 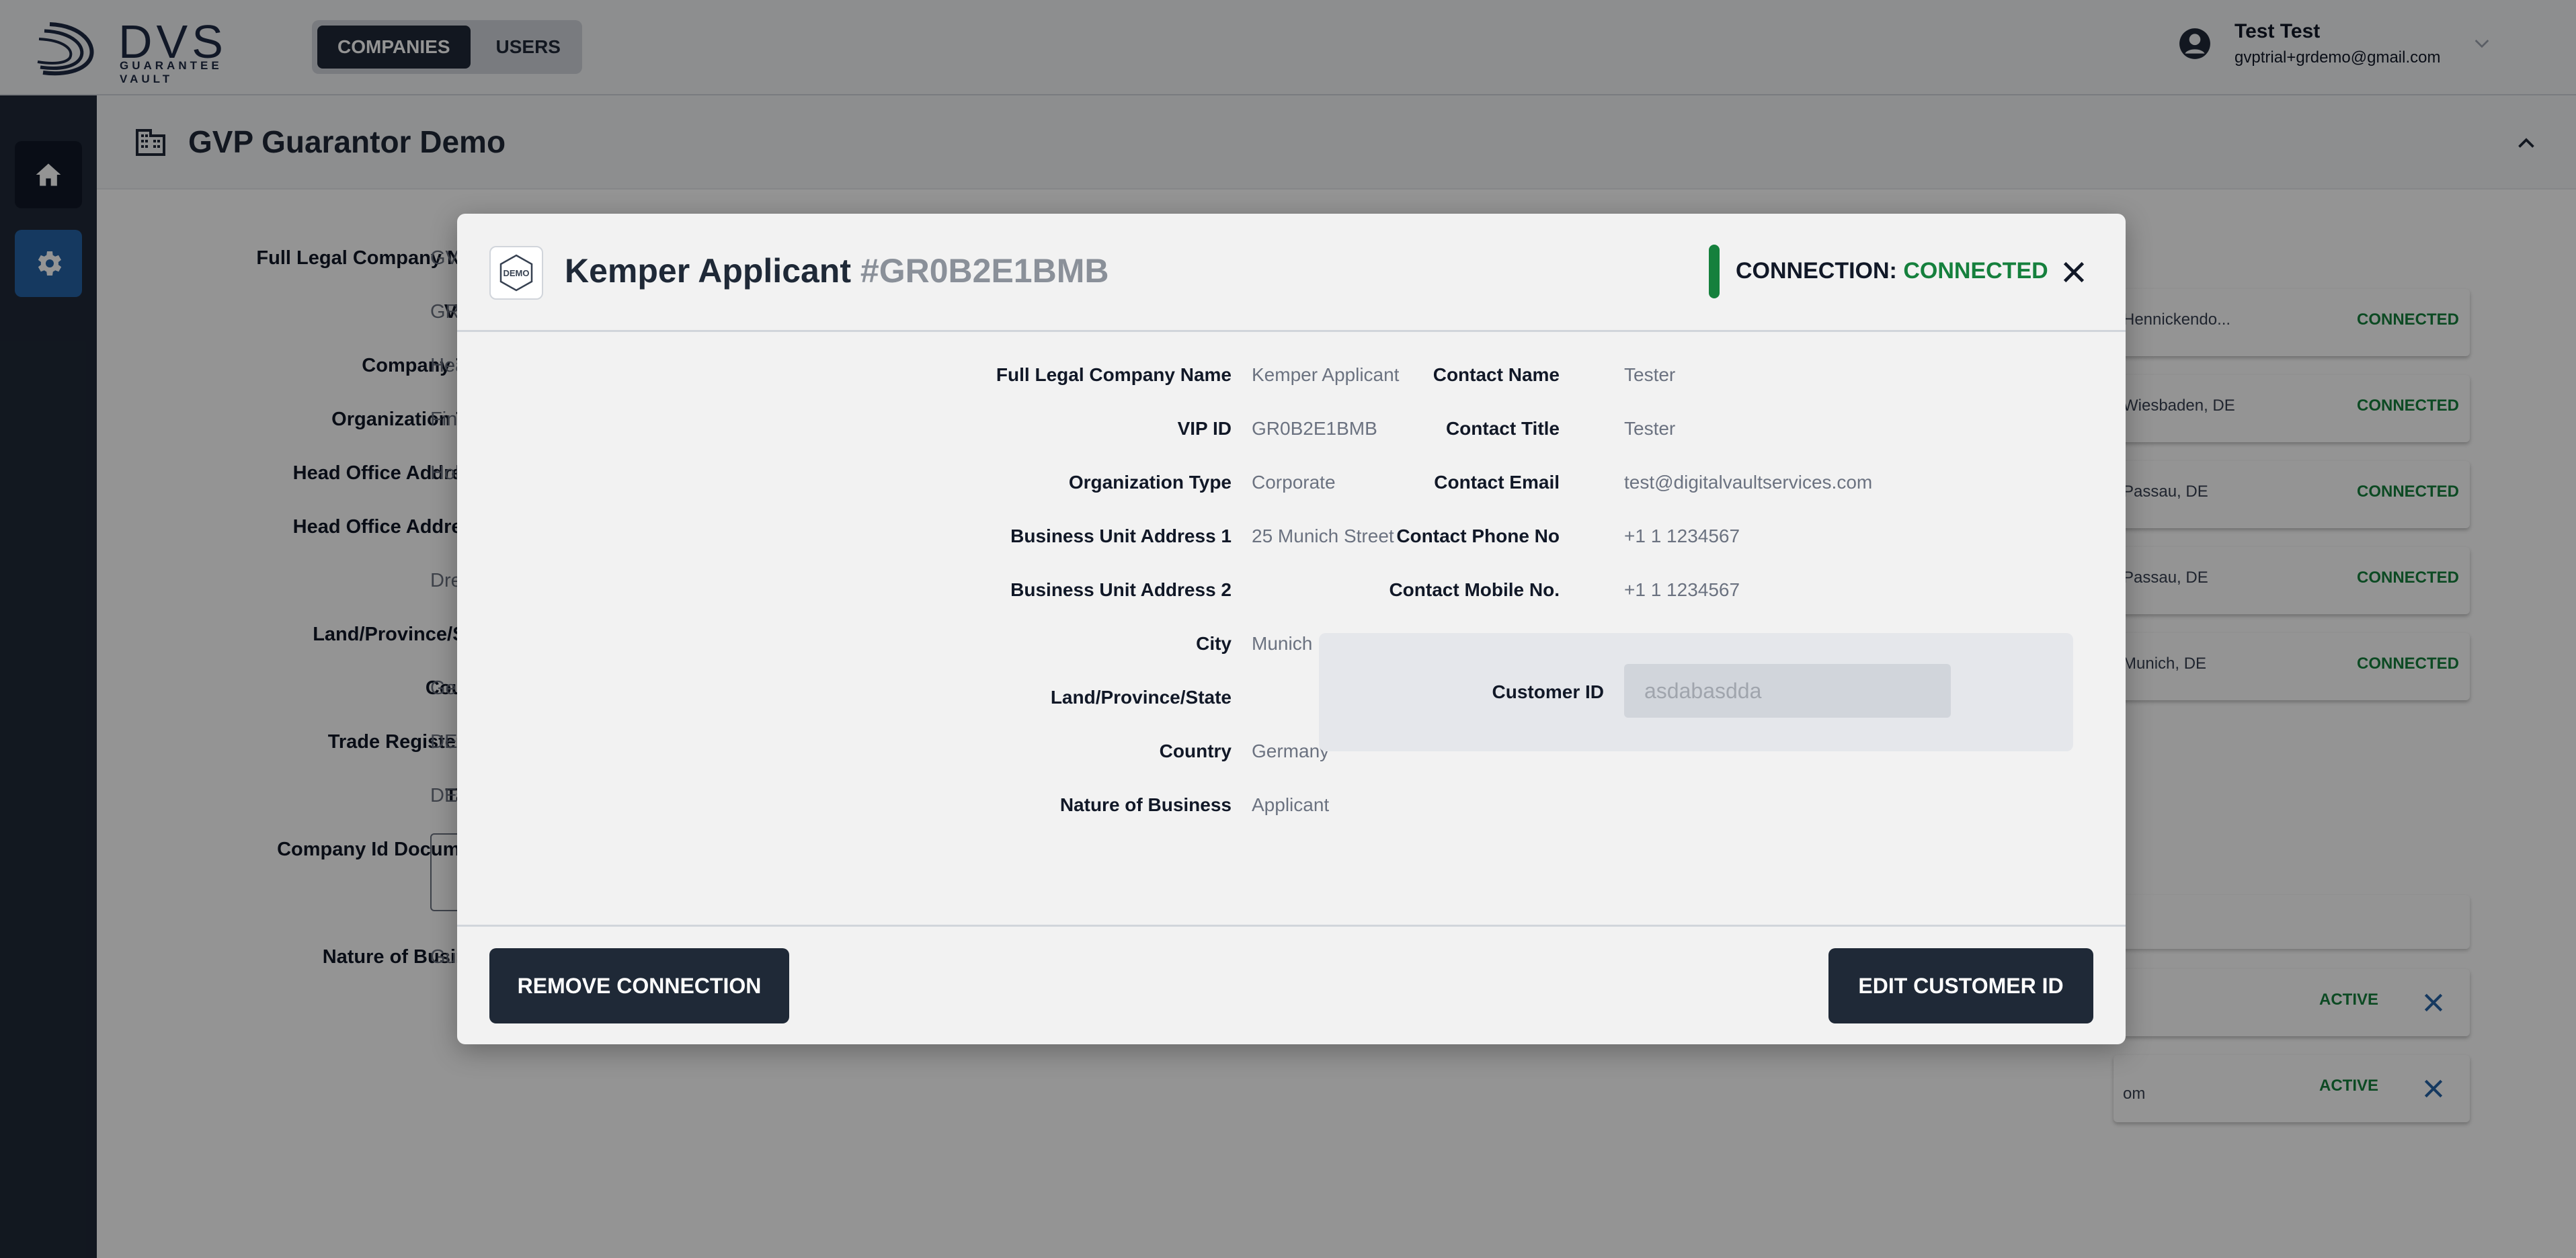 What do you see at coordinates (1194, 805) in the screenshot?
I see `field-nature-of-business: Nature of Business Applicant` at bounding box center [1194, 805].